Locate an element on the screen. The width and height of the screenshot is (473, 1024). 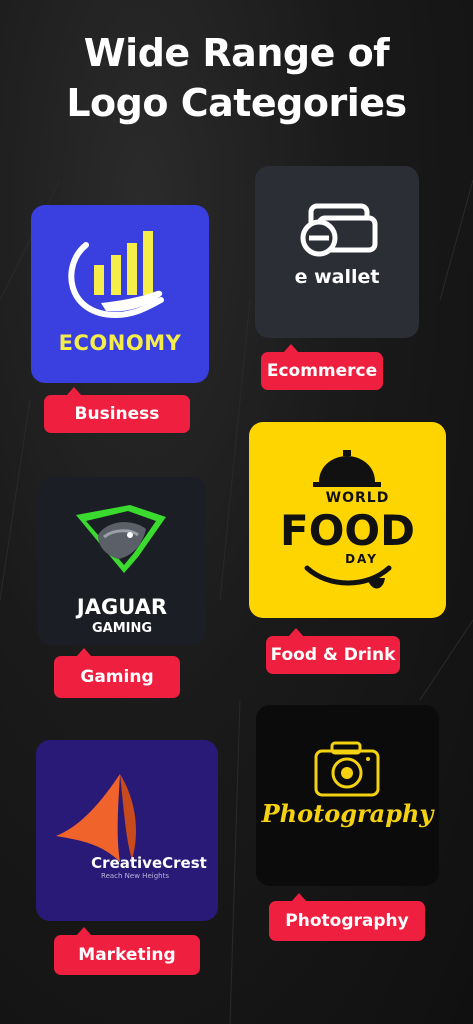
creativecrest-tagline: Reach New Heights is located at coordinates (135, 876).